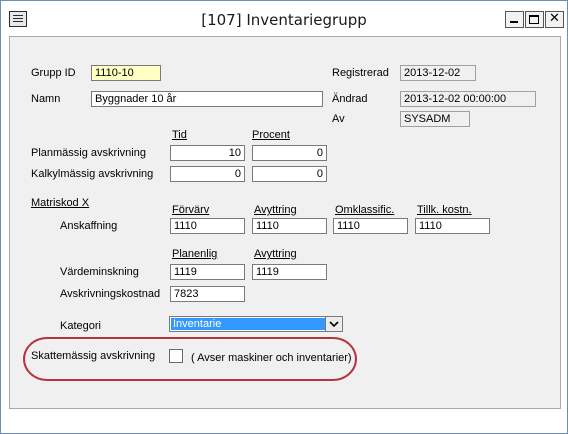 The width and height of the screenshot is (568, 434). I want to click on planenlig-header: Planenlig, so click(195, 254).